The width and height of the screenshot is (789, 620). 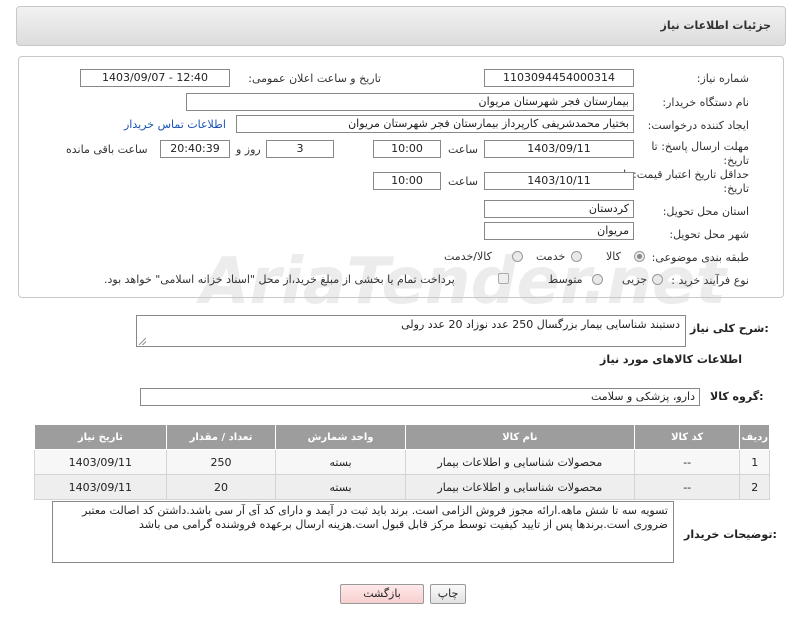 I want to click on city-field: مریوان, so click(x=559, y=231).